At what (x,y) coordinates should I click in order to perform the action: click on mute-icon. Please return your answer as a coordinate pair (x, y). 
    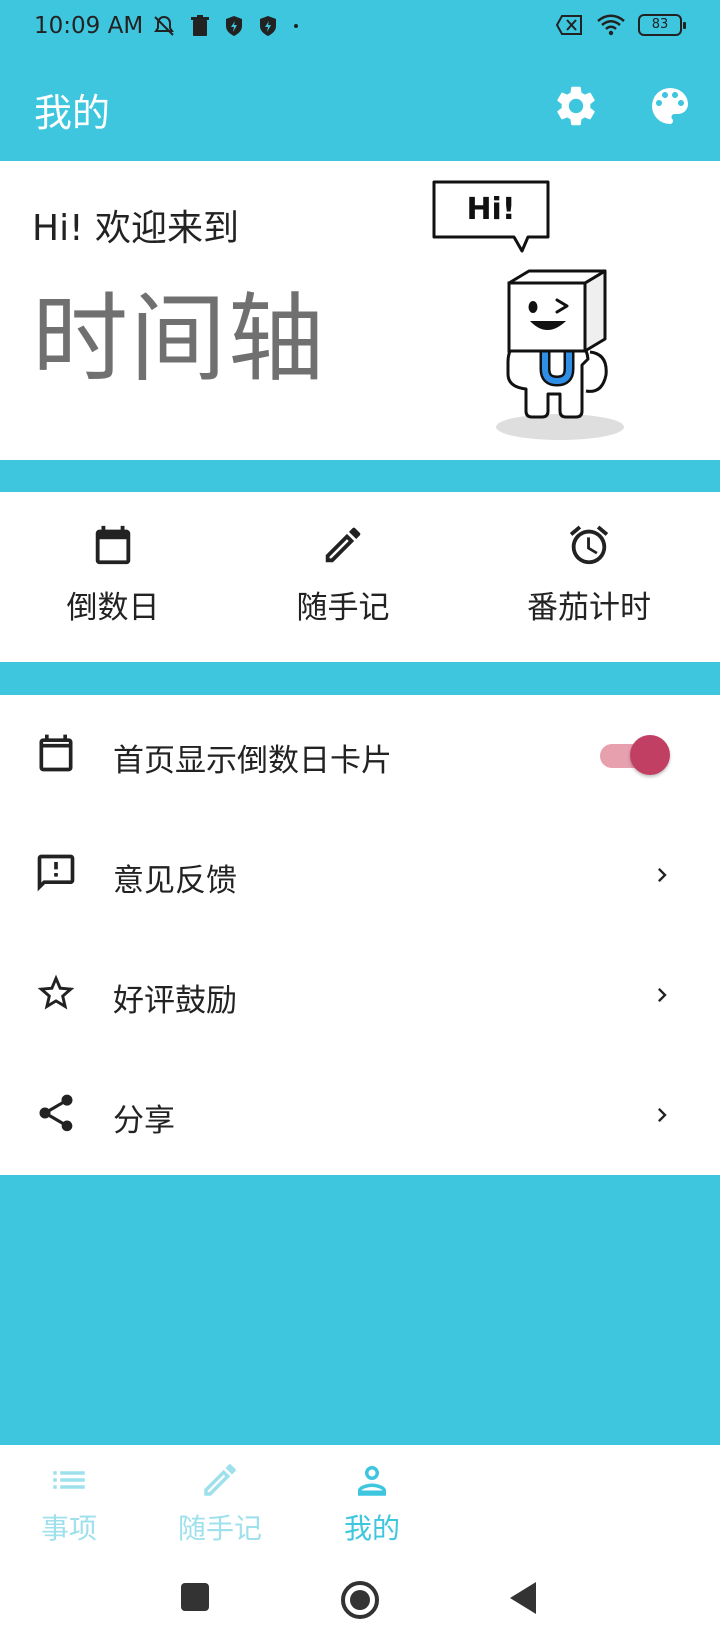
    Looking at the image, I should click on (164, 25).